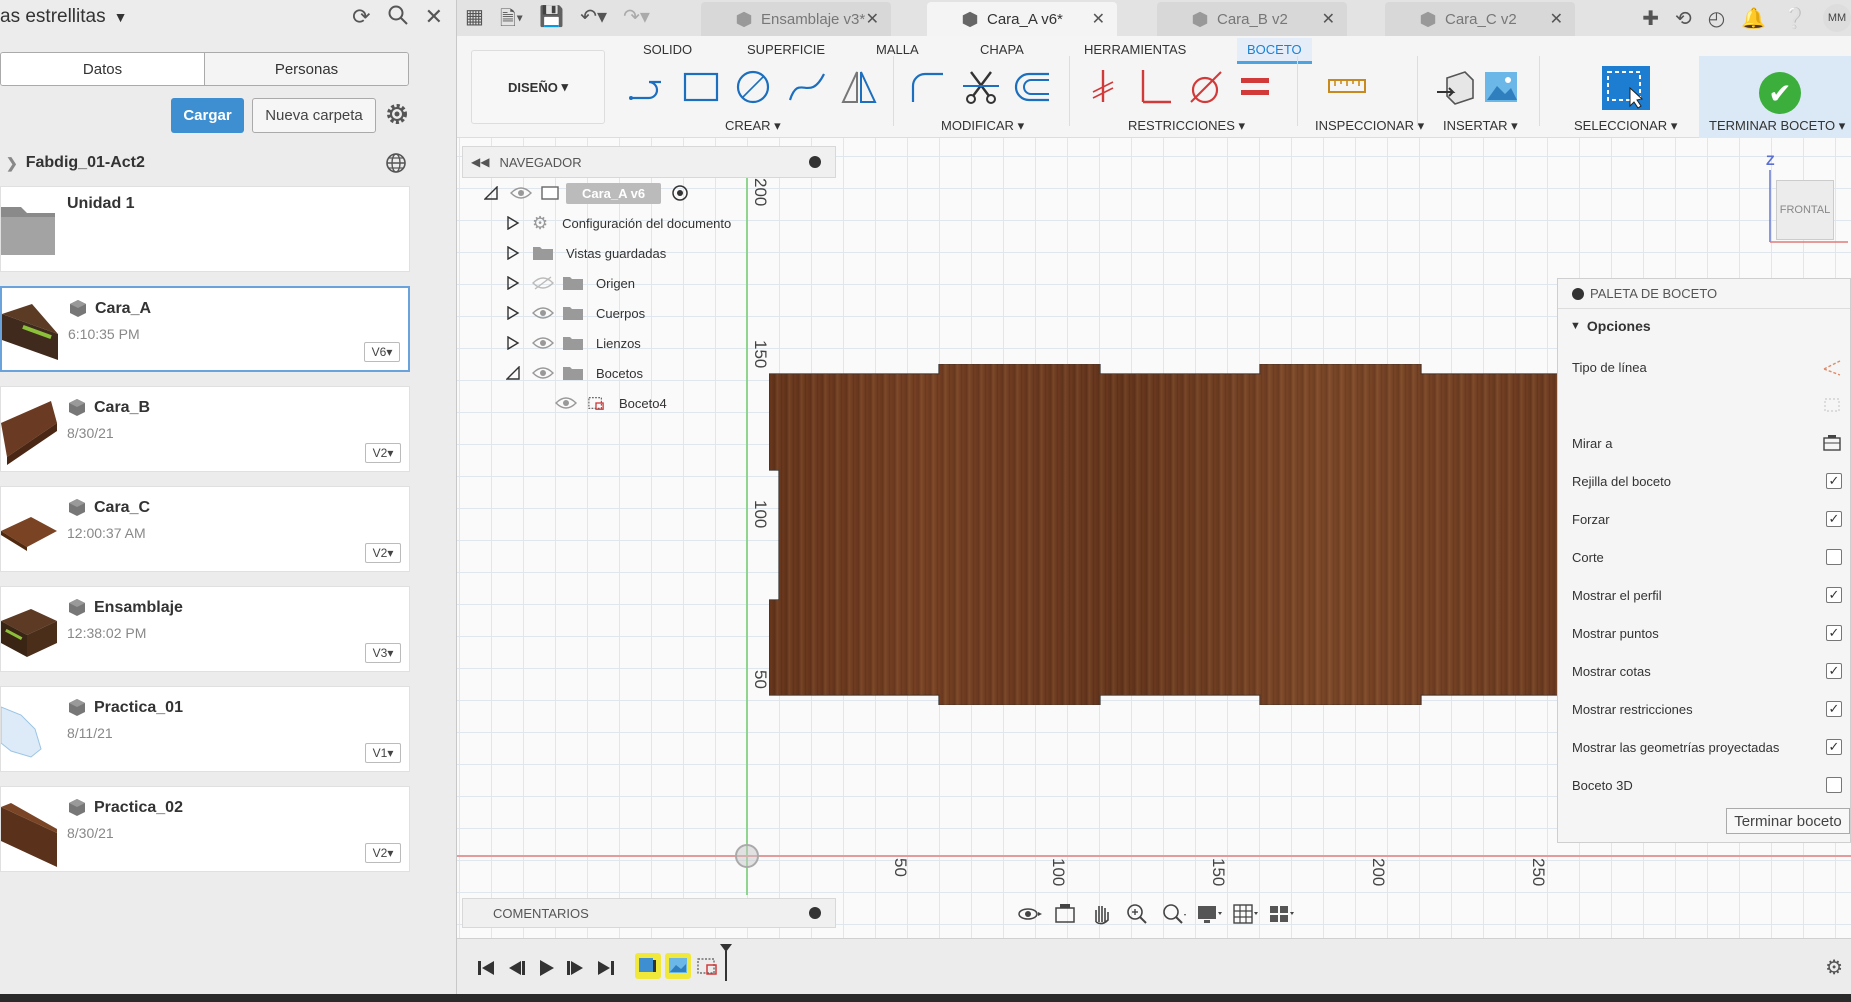 The image size is (1851, 1002). I want to click on add-comment-icon, so click(815, 913).